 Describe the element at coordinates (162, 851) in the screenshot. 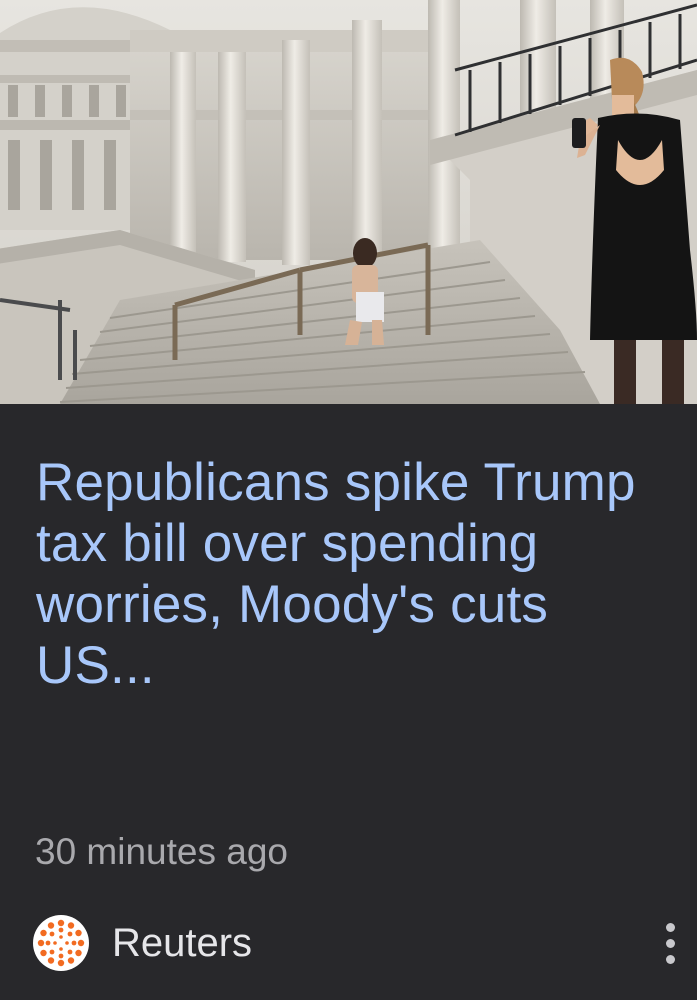

I see `article-timestamp: 30 minutes ago` at that location.